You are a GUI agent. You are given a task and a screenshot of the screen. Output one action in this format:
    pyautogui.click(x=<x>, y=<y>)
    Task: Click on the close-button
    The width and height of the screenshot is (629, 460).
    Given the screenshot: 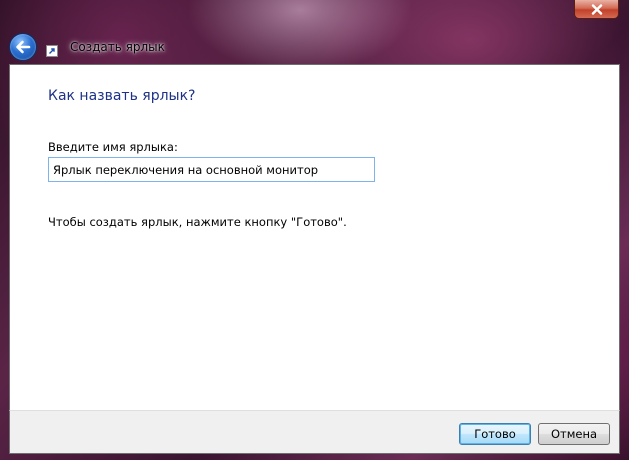 What is the action you would take?
    pyautogui.click(x=596, y=9)
    